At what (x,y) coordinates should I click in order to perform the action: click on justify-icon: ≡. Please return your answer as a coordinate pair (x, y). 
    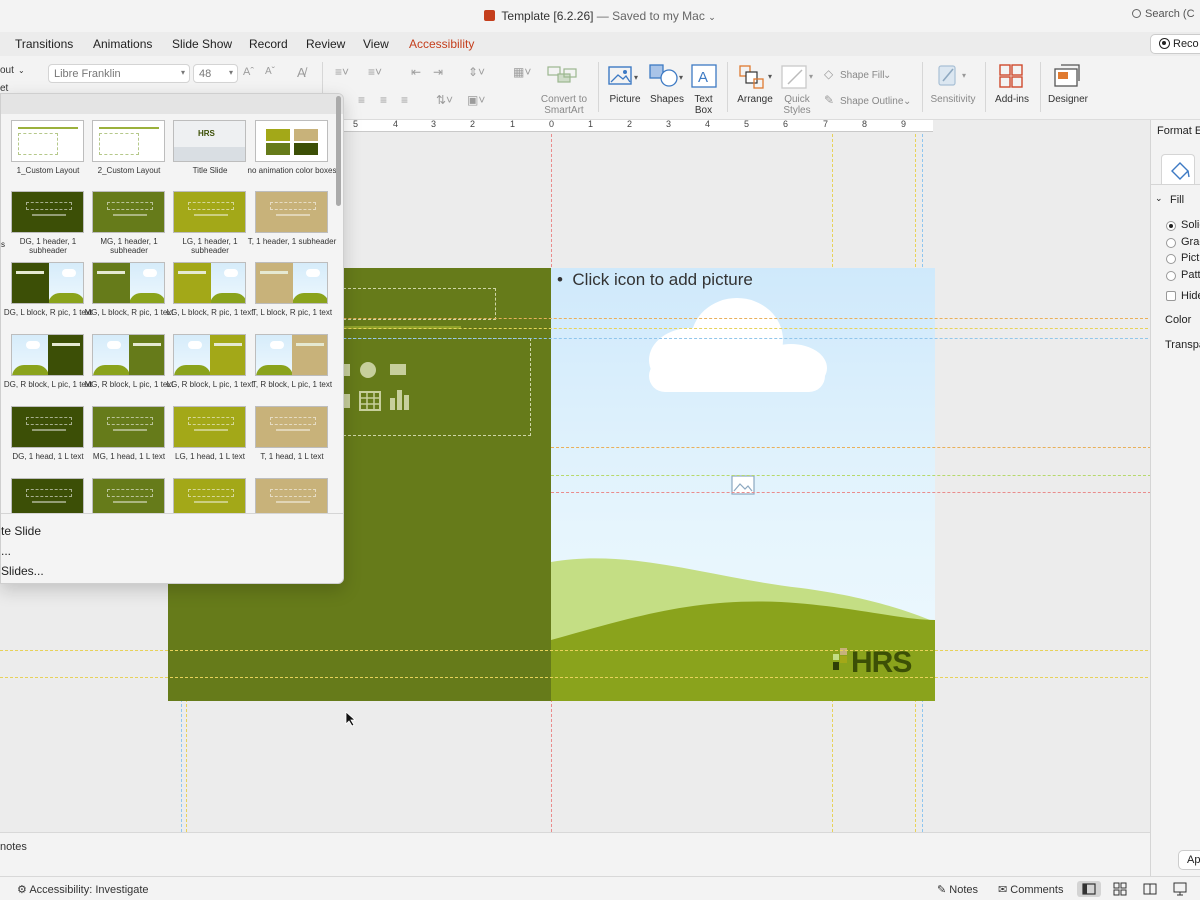
    Looking at the image, I should click on (404, 100).